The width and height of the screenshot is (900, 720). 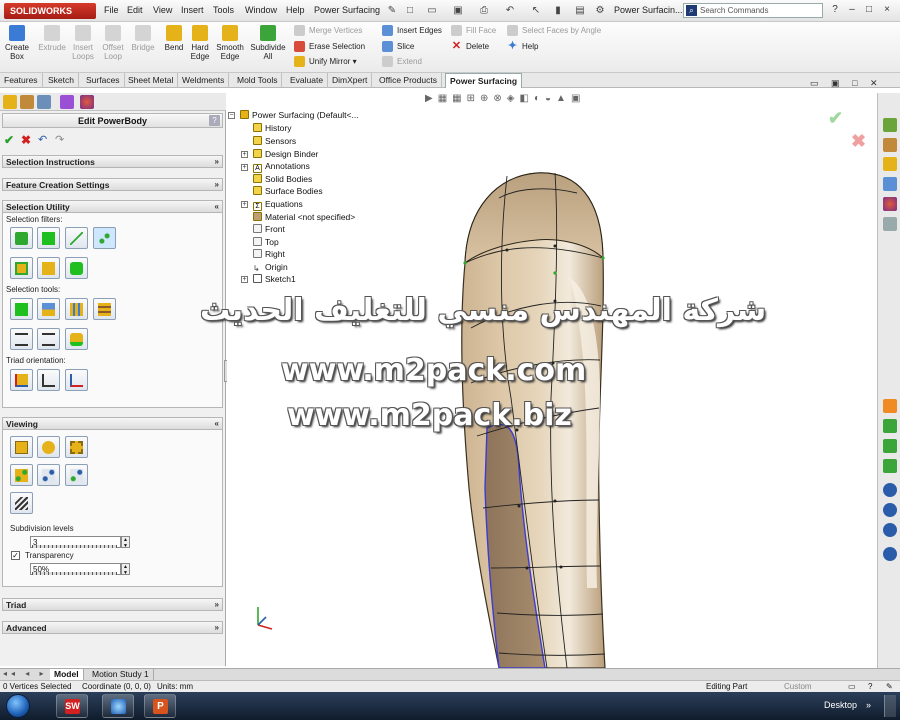 What do you see at coordinates (21, 268) in the screenshot?
I see `select-loop-button` at bounding box center [21, 268].